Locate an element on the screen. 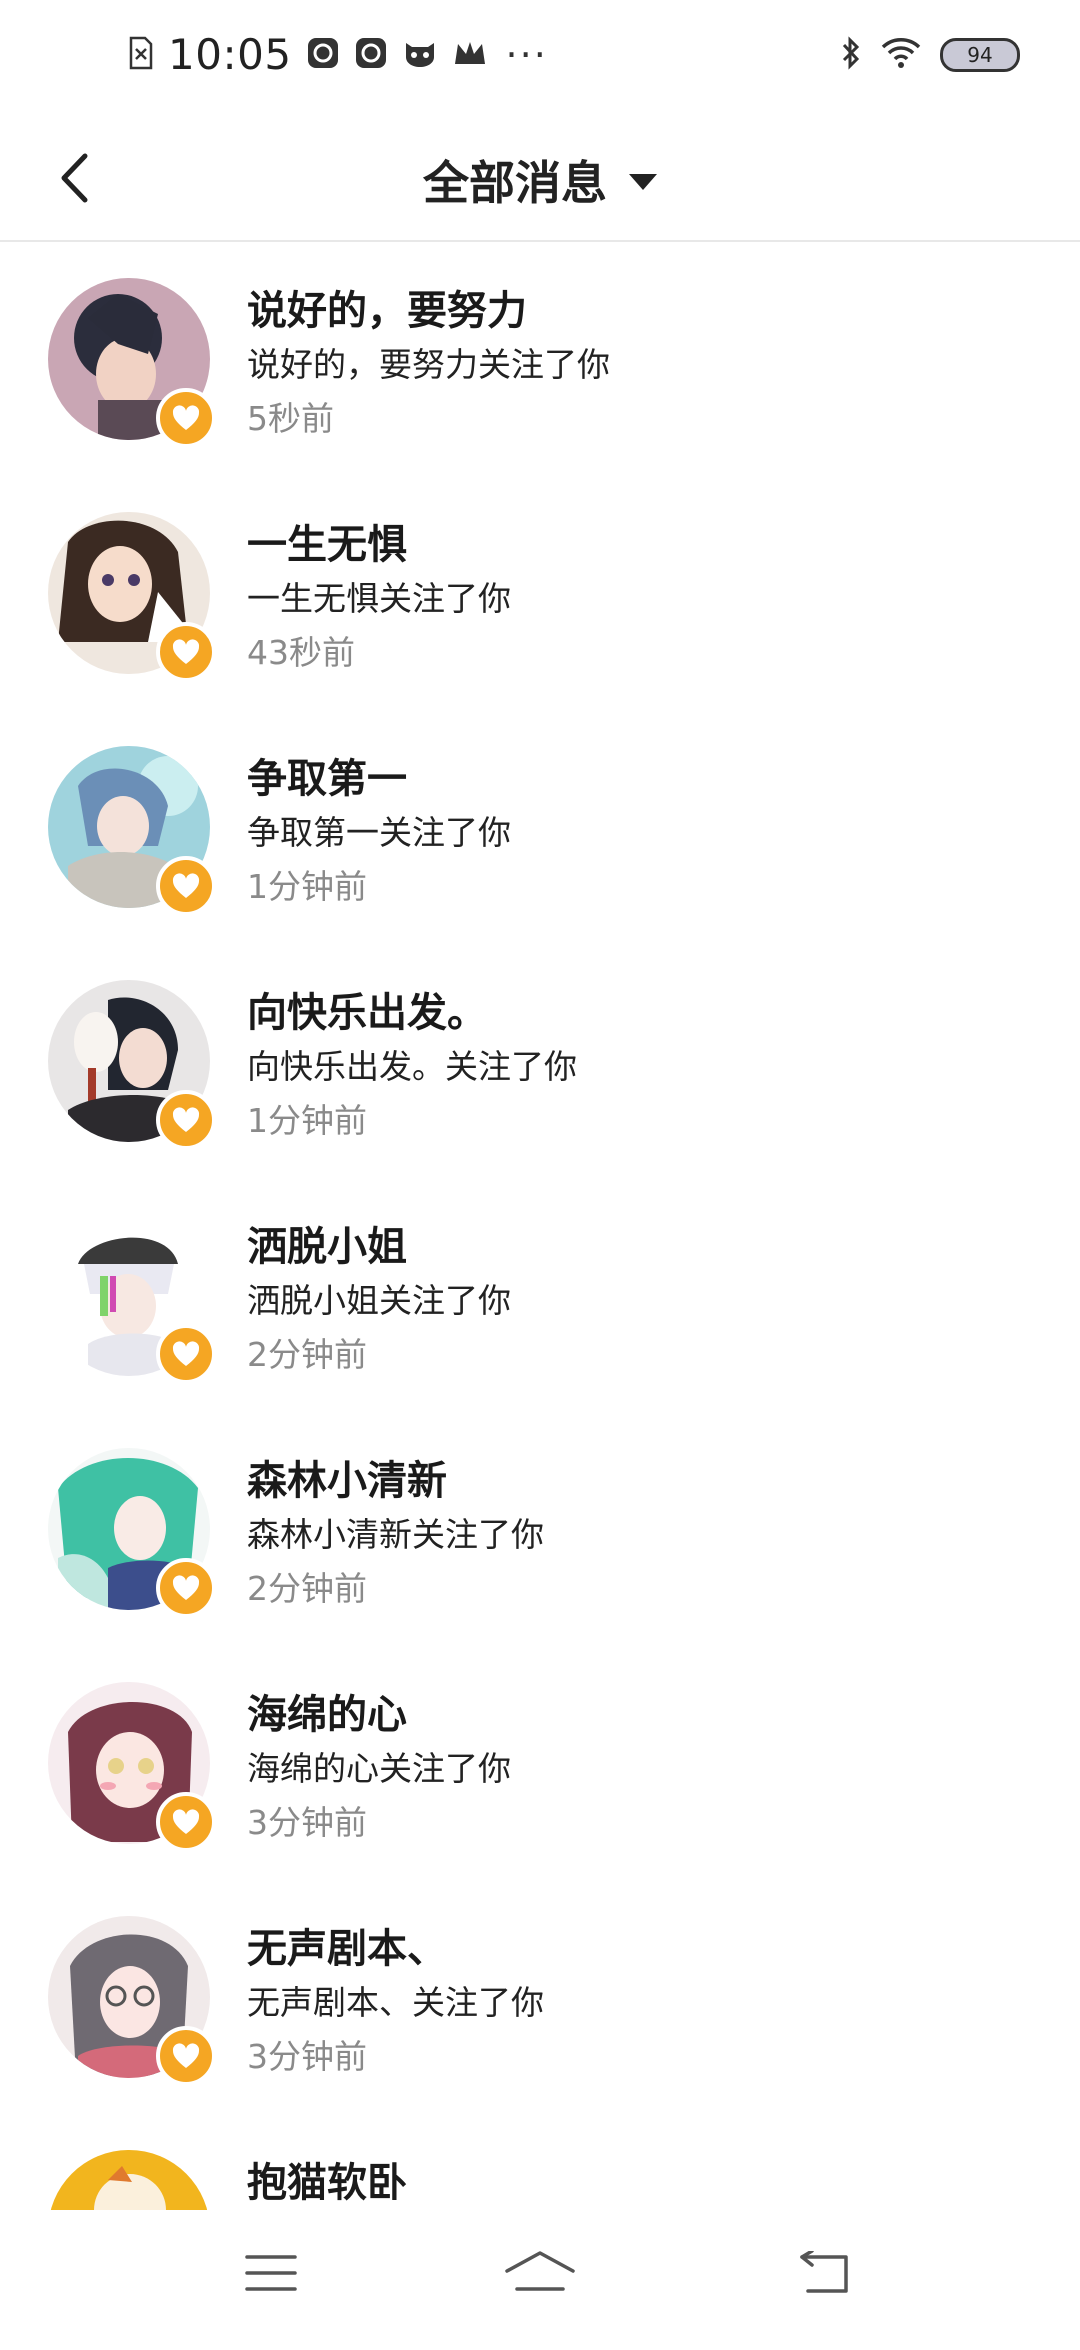 The height and width of the screenshot is (2350, 1080). user-name: 森林小清新 is located at coordinates (347, 1481).